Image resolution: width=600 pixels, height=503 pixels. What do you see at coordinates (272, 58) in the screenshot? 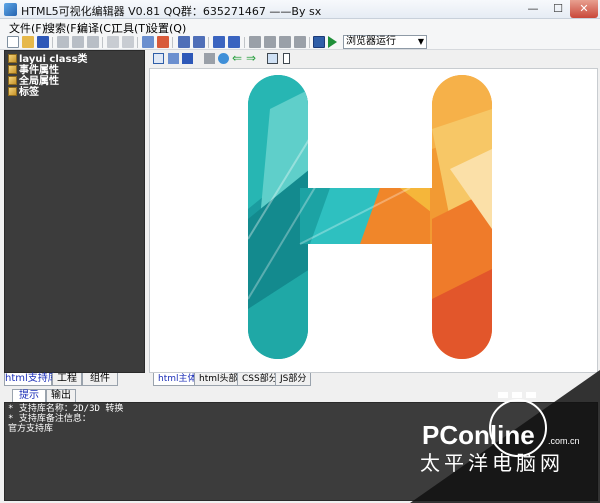
I see `desktop-view-icon` at bounding box center [272, 58].